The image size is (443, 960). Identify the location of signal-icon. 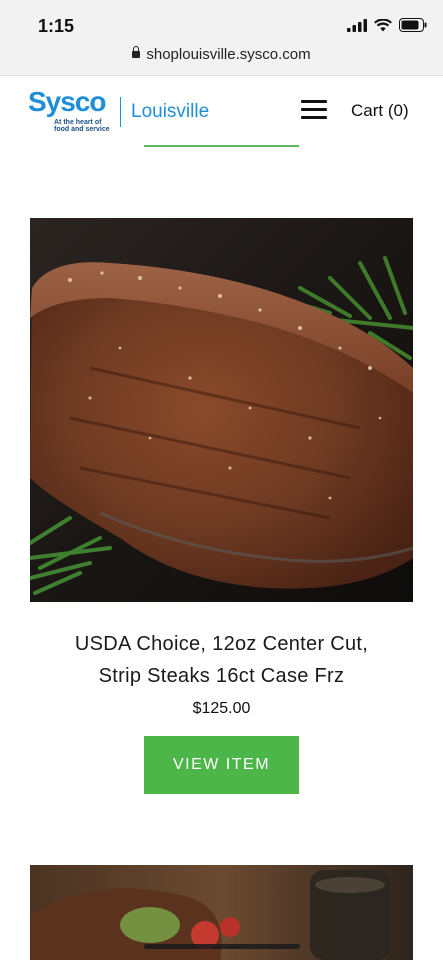
(357, 25).